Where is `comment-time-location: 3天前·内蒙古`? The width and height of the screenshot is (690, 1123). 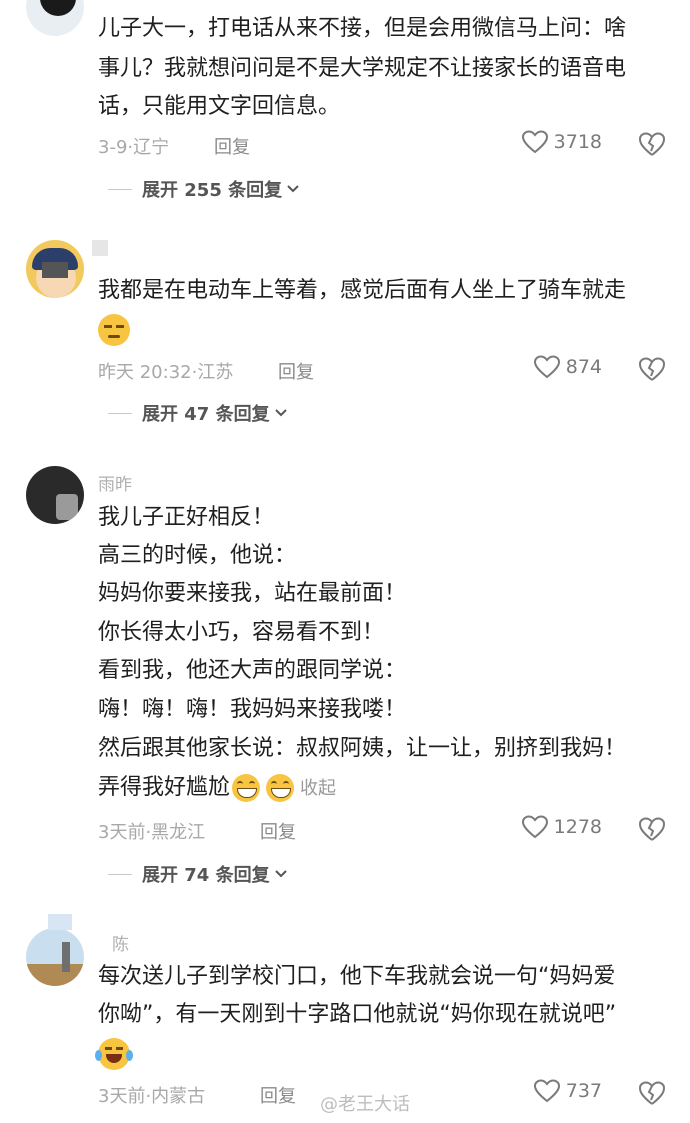 comment-time-location: 3天前·内蒙古 is located at coordinates (152, 1096).